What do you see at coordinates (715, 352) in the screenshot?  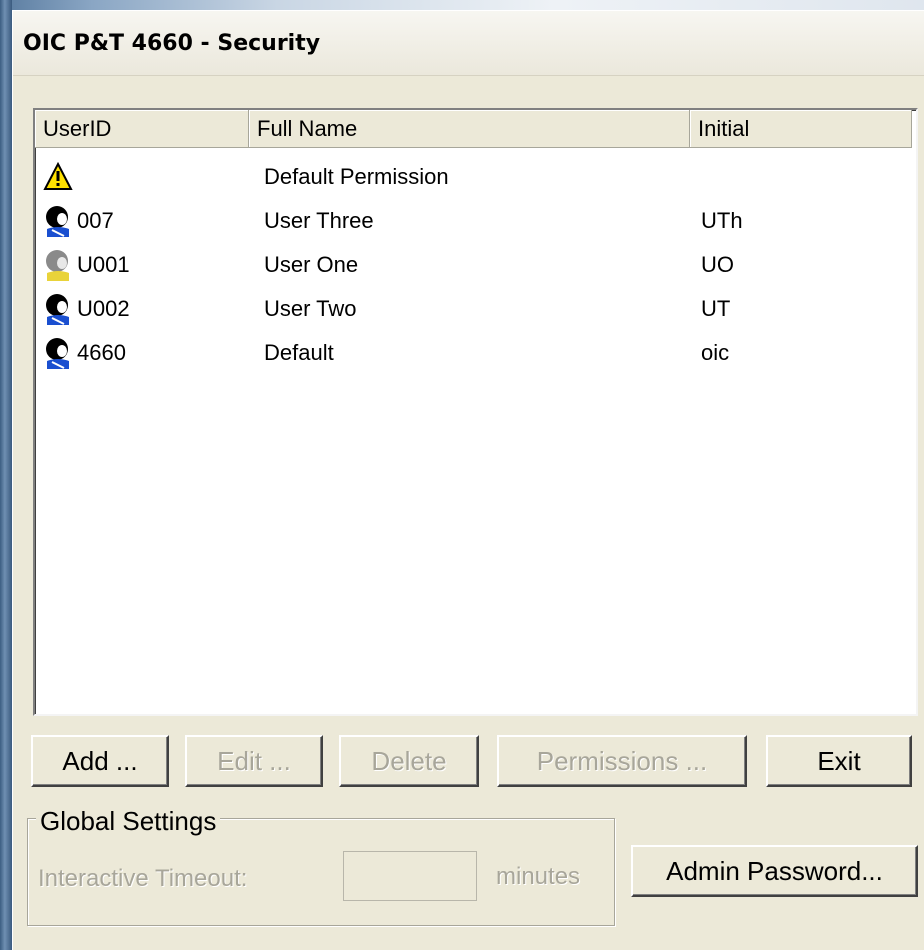 I see `row-initial: oic` at bounding box center [715, 352].